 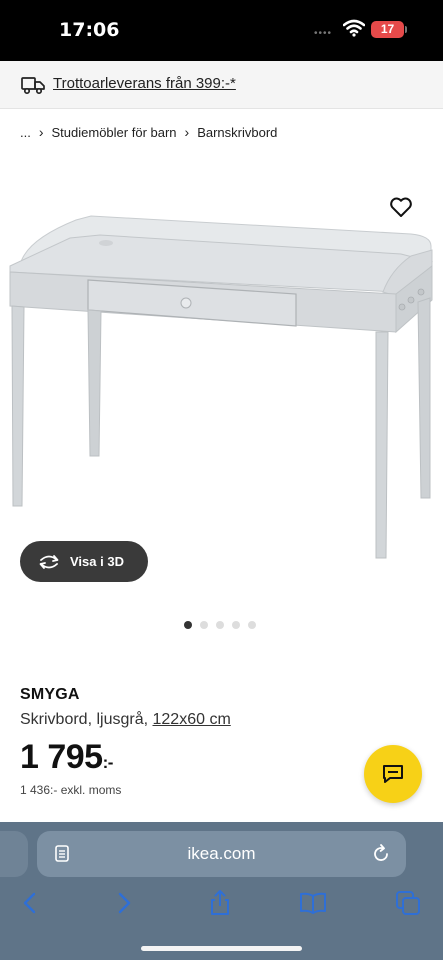 I want to click on url-text: ikea.com, so click(x=221, y=853).